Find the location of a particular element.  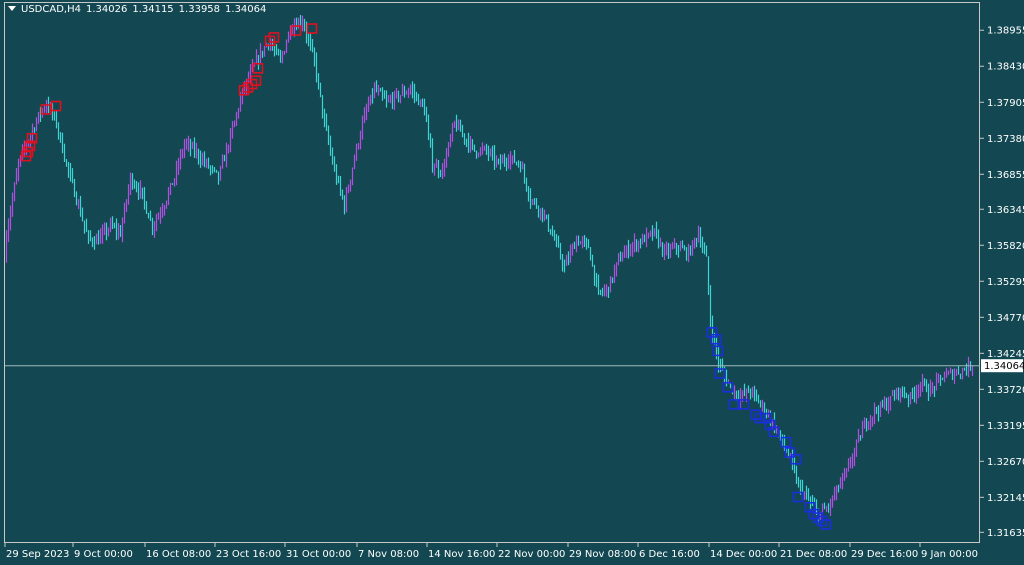

y-tick-label: 1.35820 is located at coordinates (1005, 246).